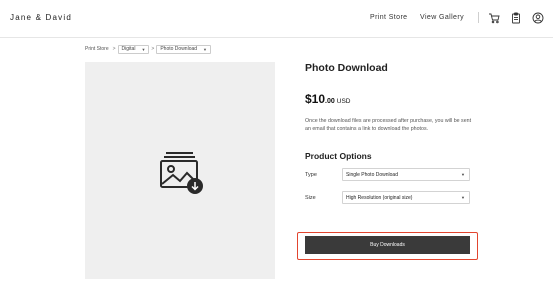 The width and height of the screenshot is (553, 292). I want to click on price-amount: $10, so click(315, 99).